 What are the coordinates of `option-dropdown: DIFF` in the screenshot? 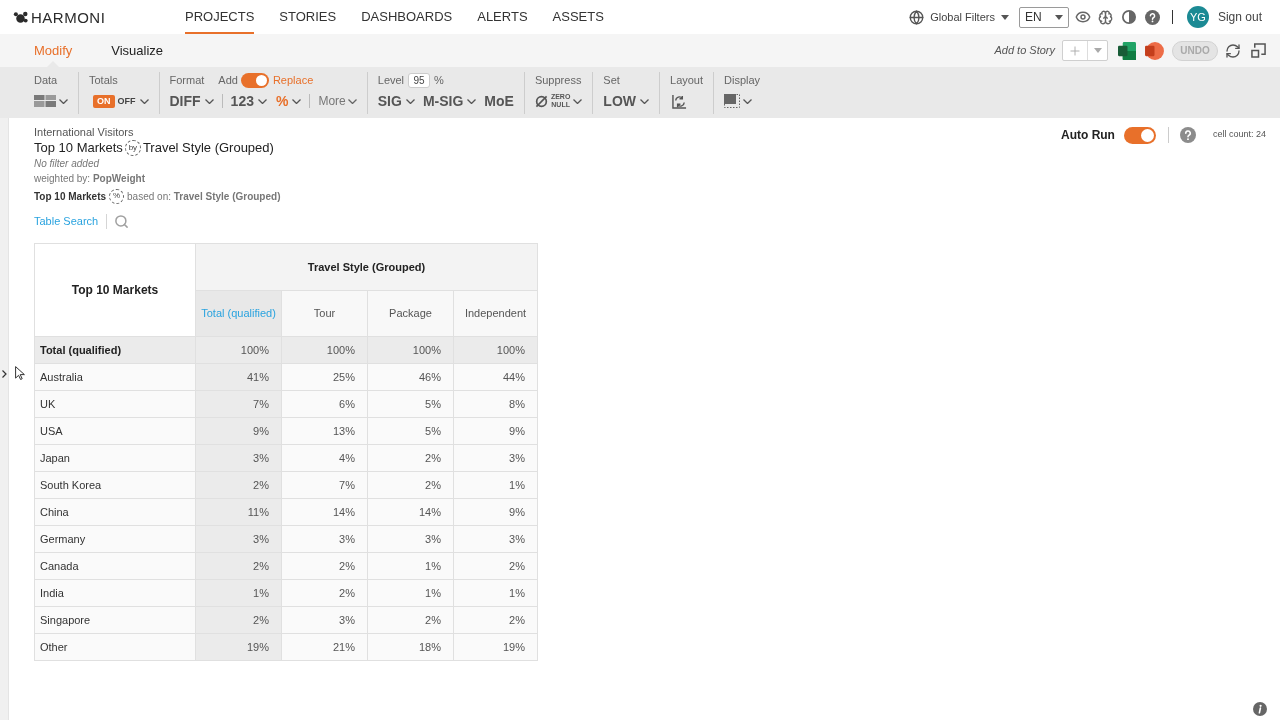 It's located at (191, 101).